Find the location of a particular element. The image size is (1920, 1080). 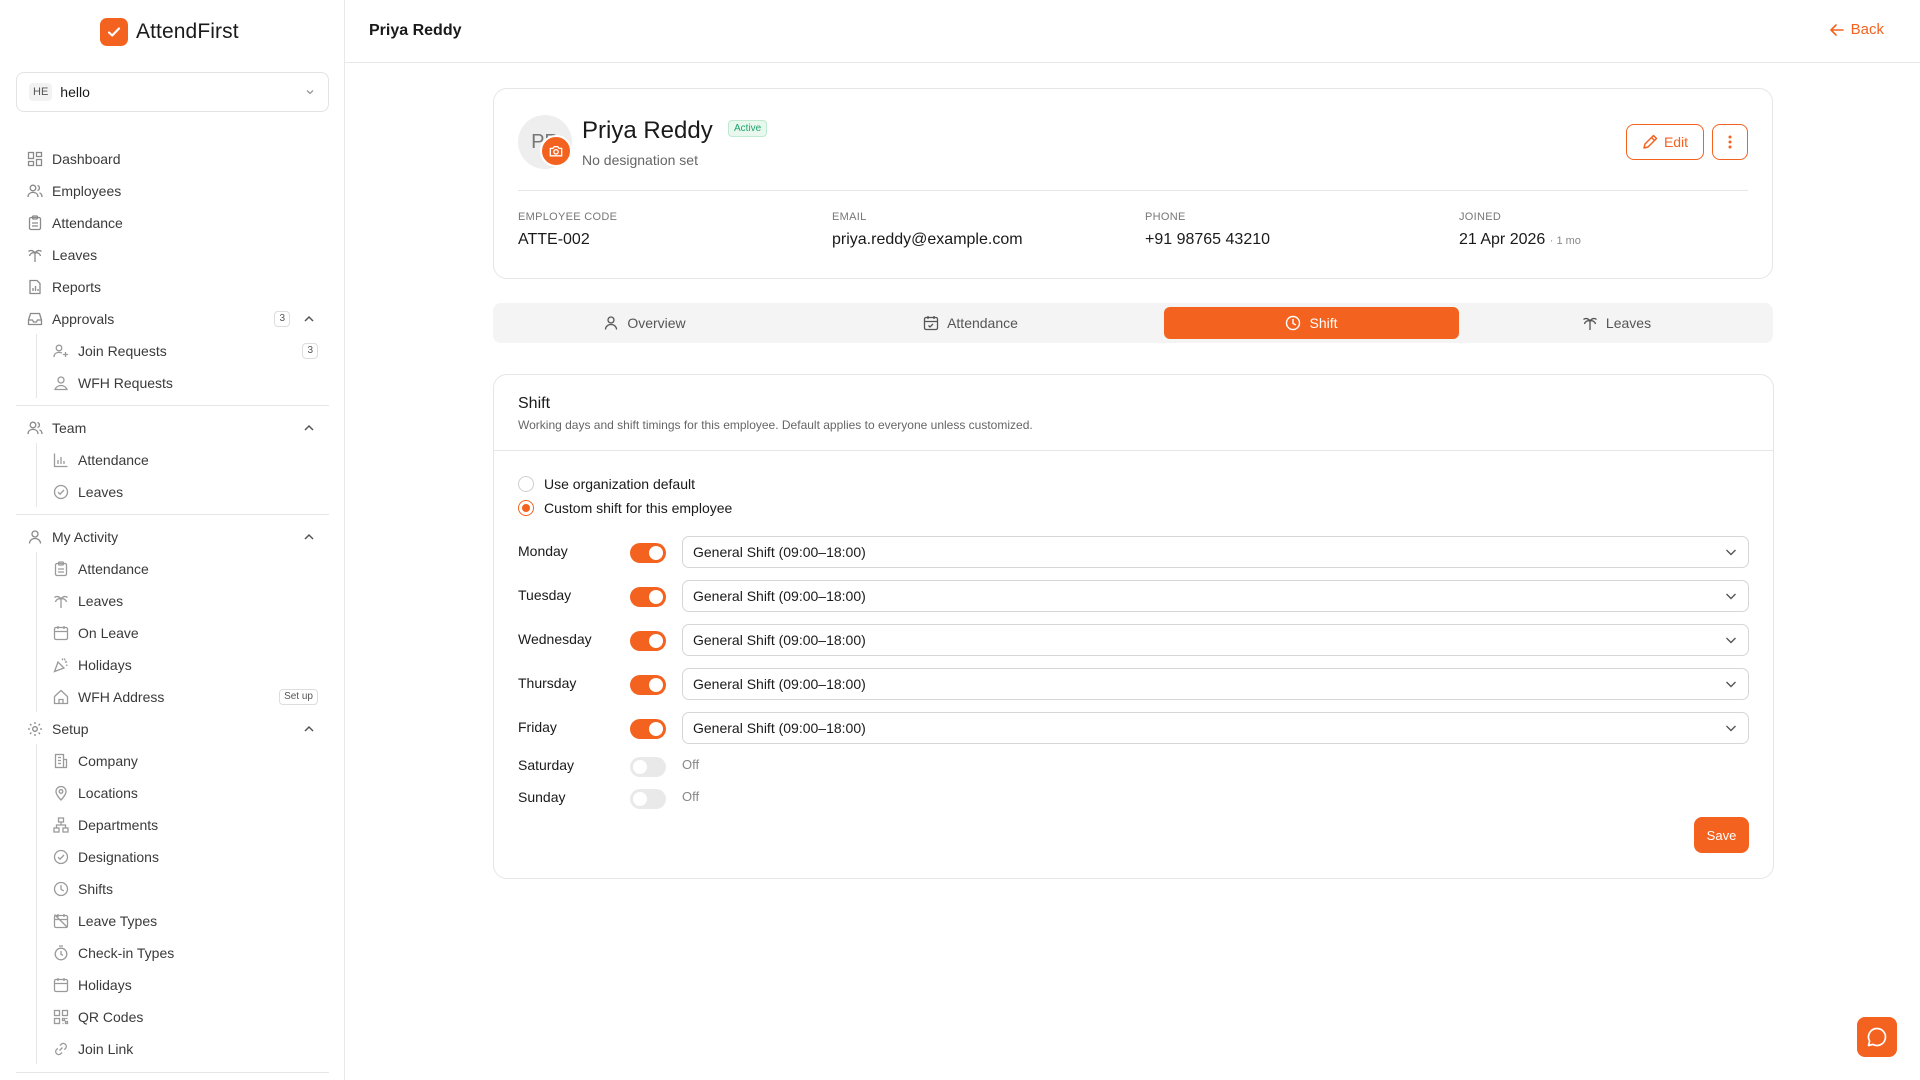

chevron-down-icon is located at coordinates (310, 92).